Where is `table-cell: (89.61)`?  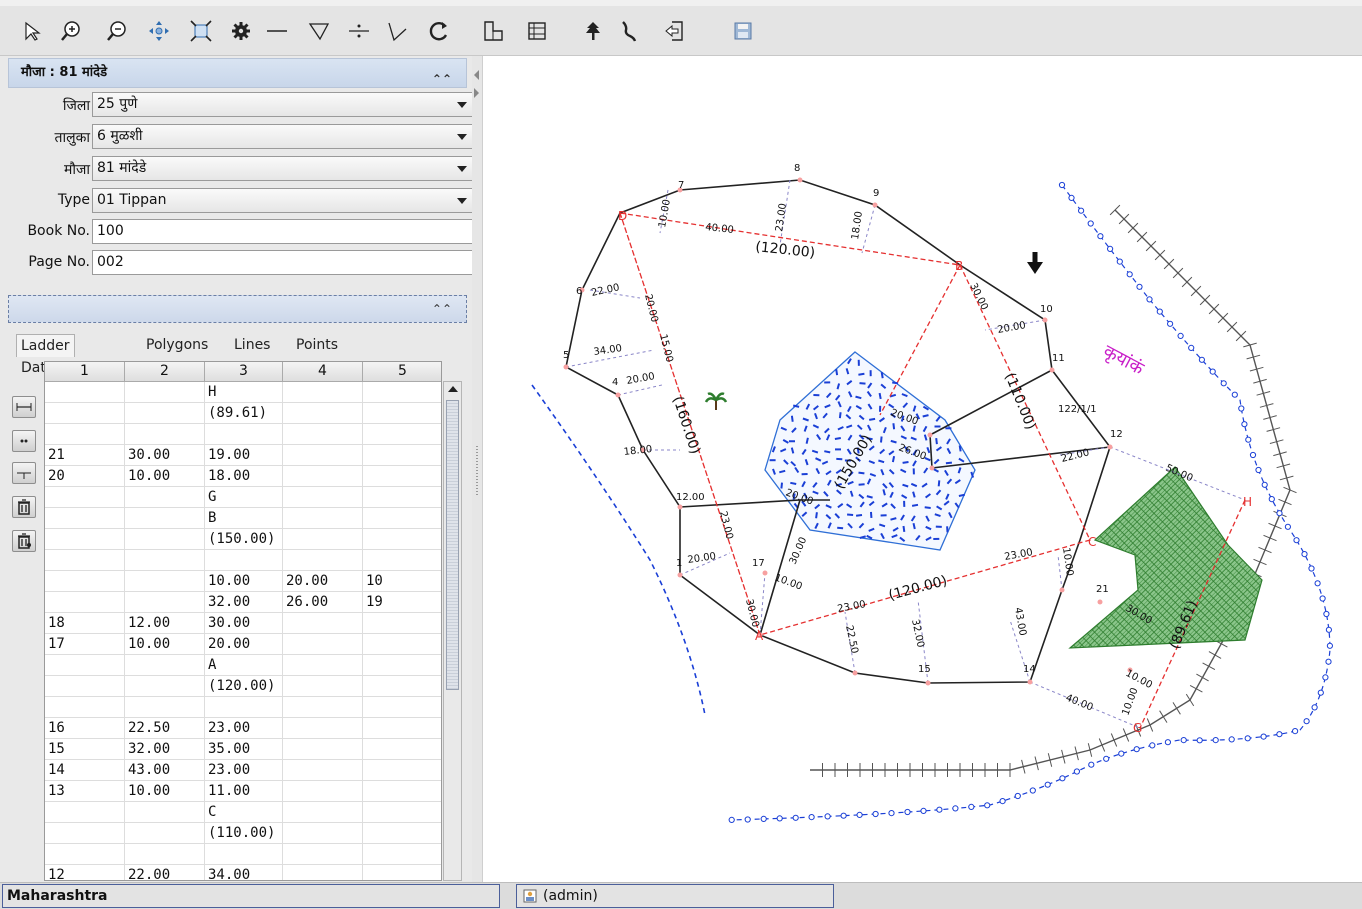 table-cell: (89.61) is located at coordinates (244, 413).